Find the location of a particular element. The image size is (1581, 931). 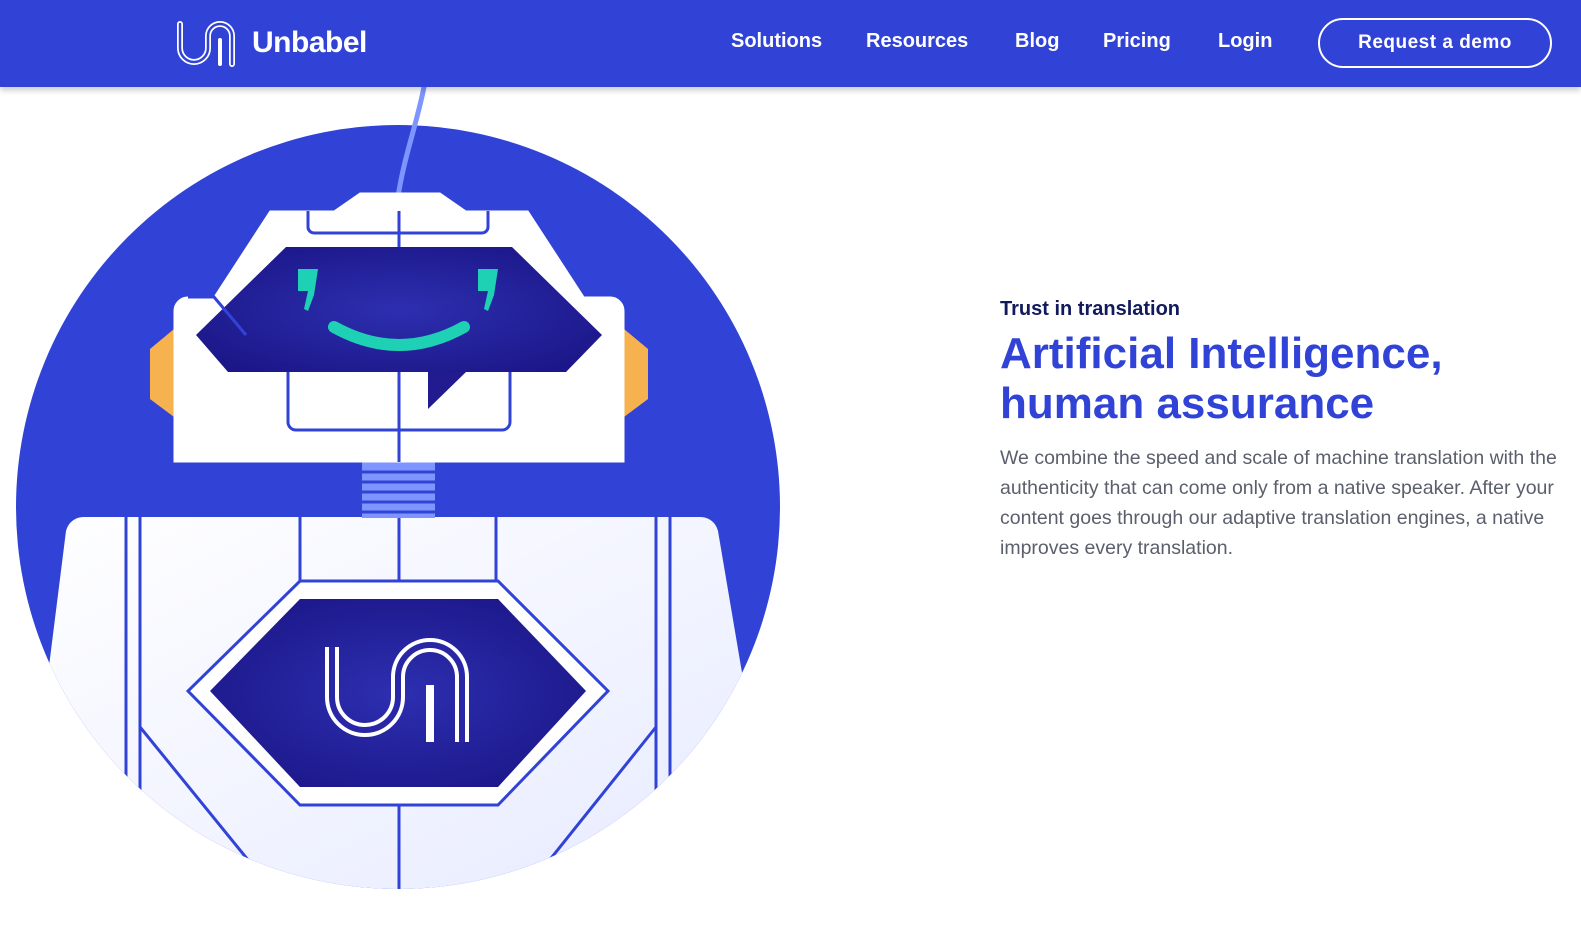

brand-name: Unbabel is located at coordinates (309, 42).